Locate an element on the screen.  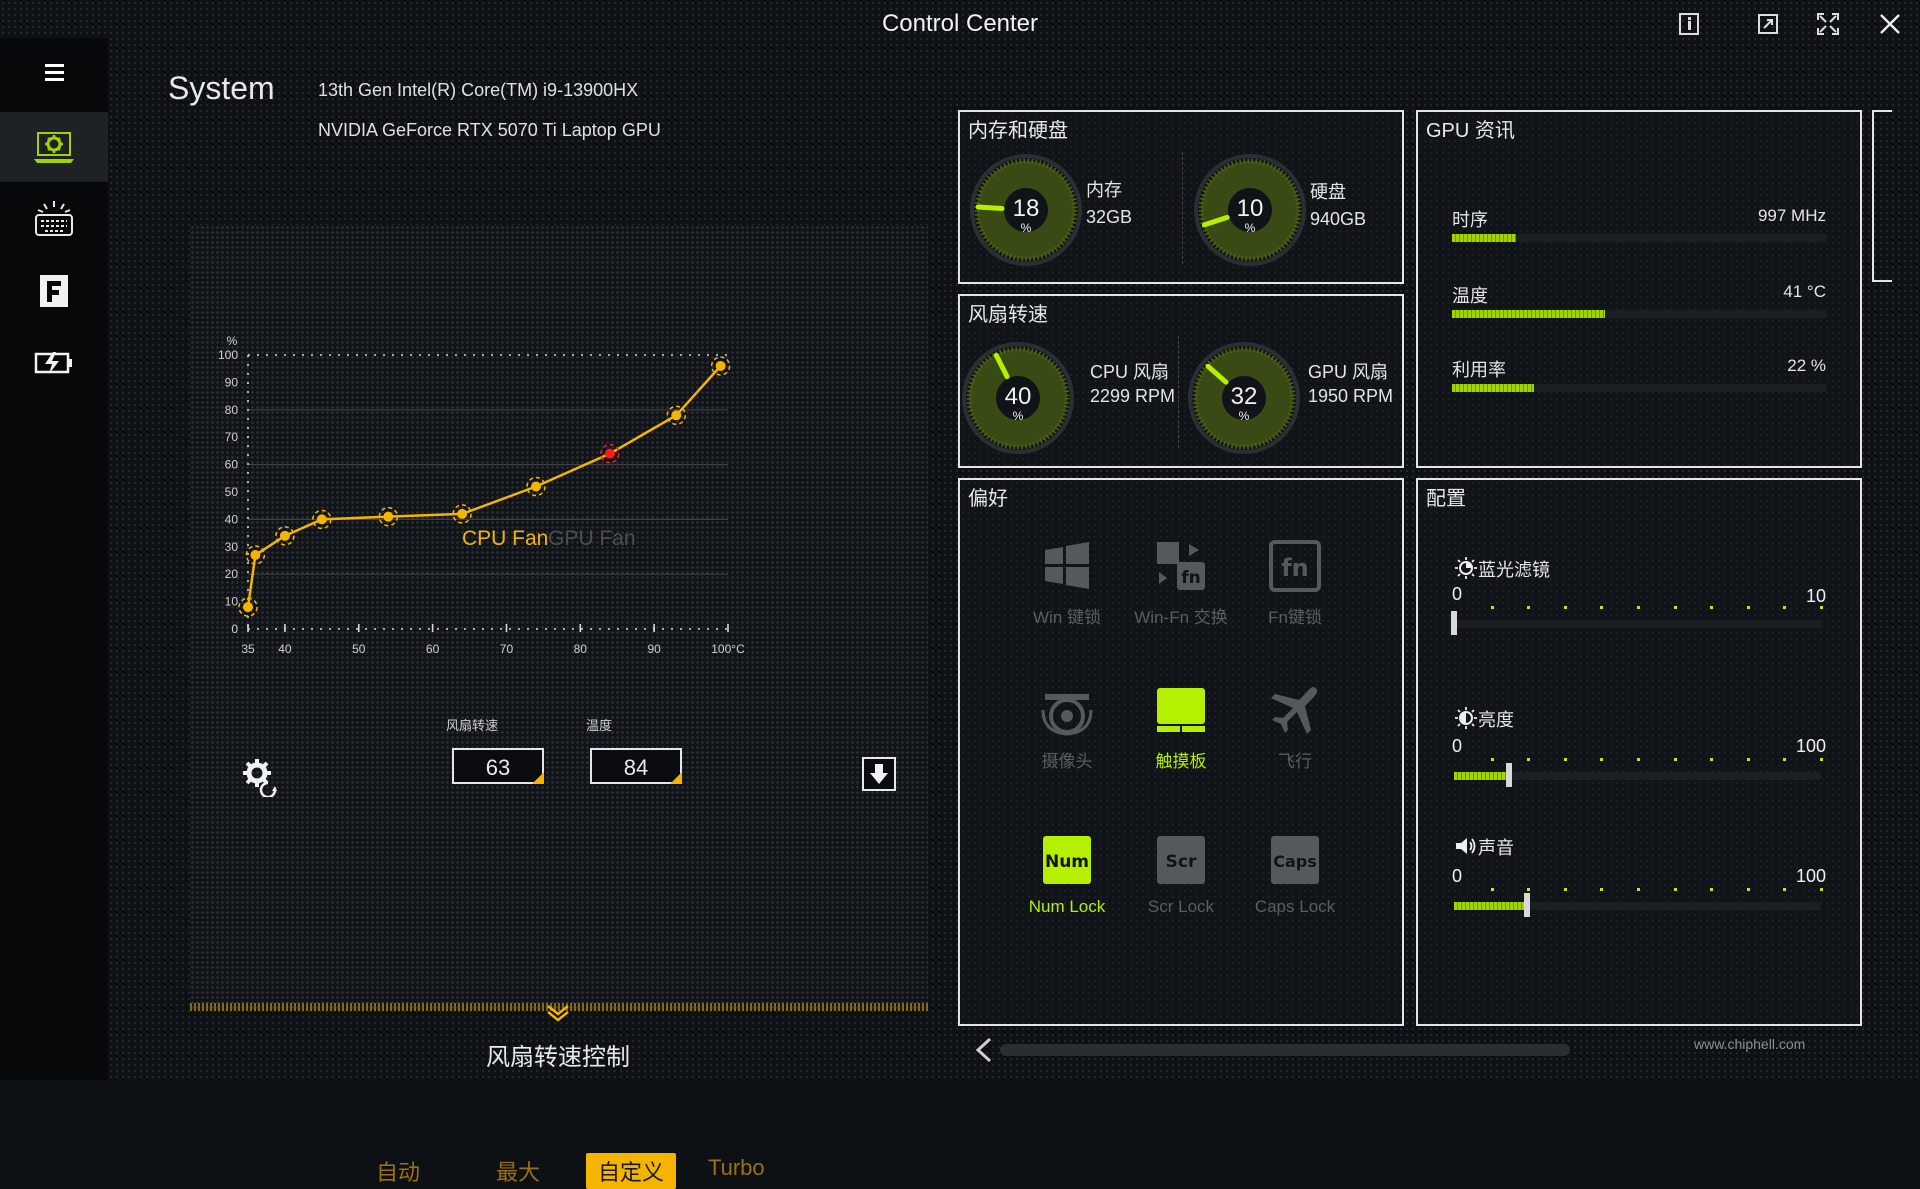
pref-airplane: 飞行 is located at coordinates (1295, 727).